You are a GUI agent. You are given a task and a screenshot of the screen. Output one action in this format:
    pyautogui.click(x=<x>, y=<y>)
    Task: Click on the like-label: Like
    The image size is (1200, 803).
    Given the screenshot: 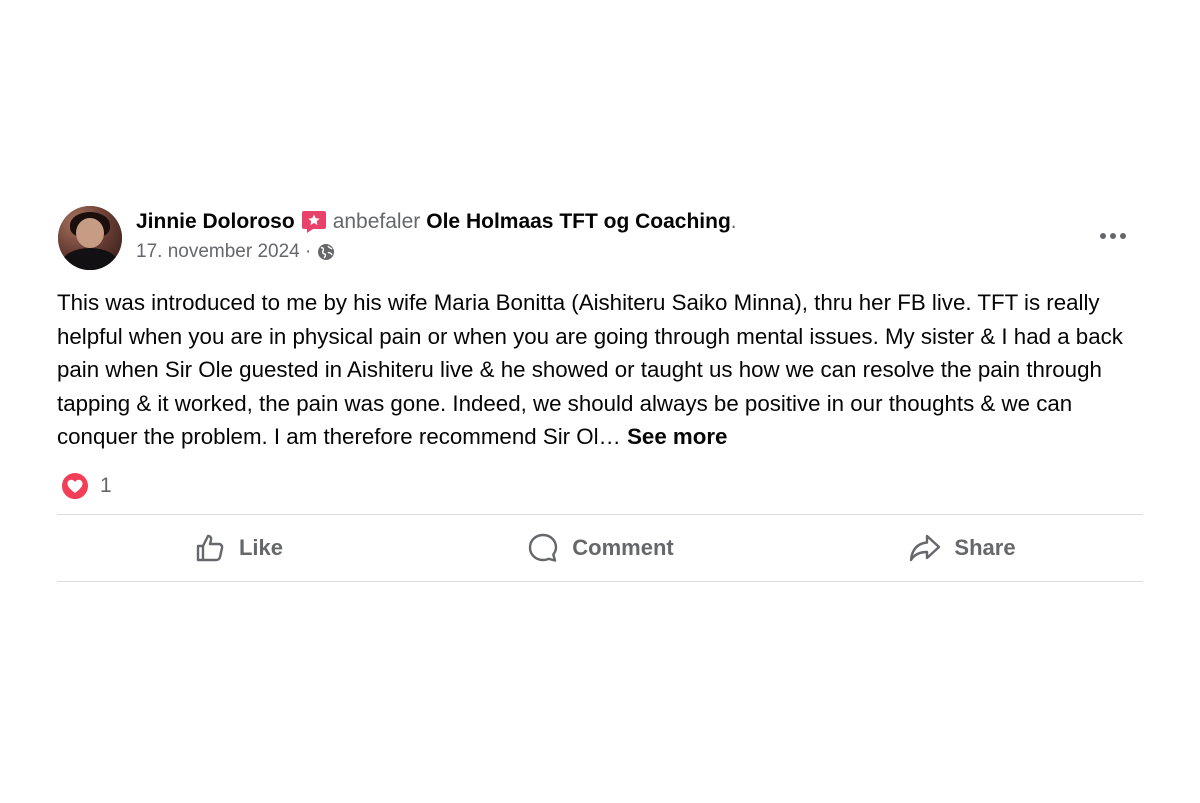 What is the action you would take?
    pyautogui.click(x=261, y=547)
    